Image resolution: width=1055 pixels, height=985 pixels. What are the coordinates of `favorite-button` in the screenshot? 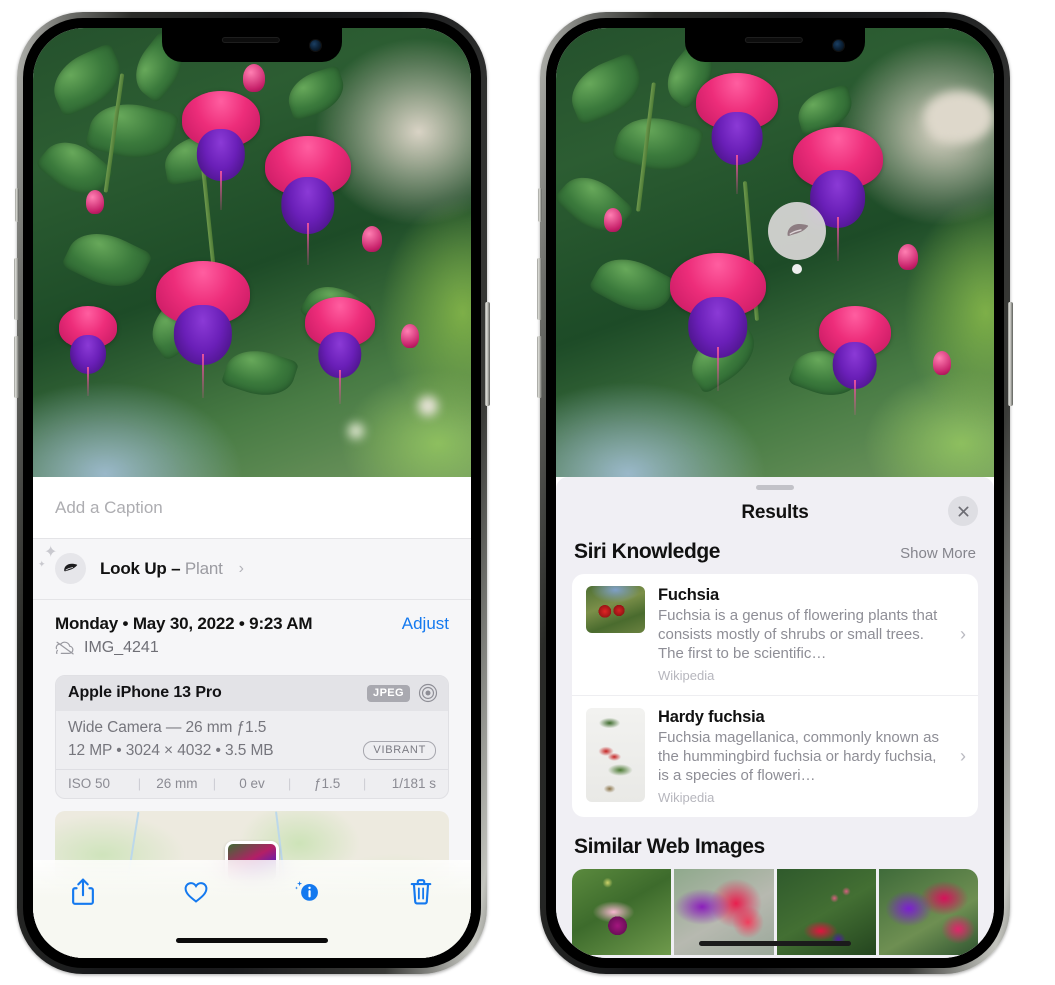 It's located at (196, 892).